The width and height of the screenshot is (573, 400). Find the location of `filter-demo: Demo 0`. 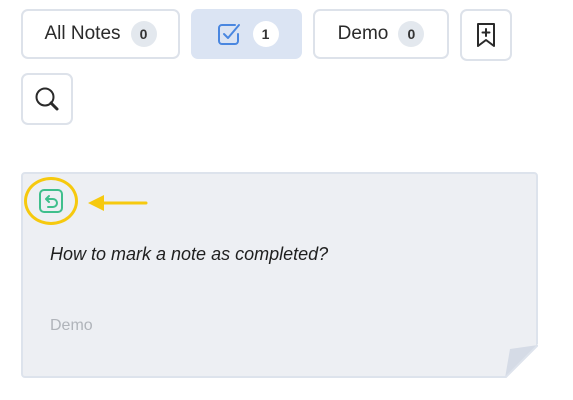

filter-demo: Demo 0 is located at coordinates (381, 34).